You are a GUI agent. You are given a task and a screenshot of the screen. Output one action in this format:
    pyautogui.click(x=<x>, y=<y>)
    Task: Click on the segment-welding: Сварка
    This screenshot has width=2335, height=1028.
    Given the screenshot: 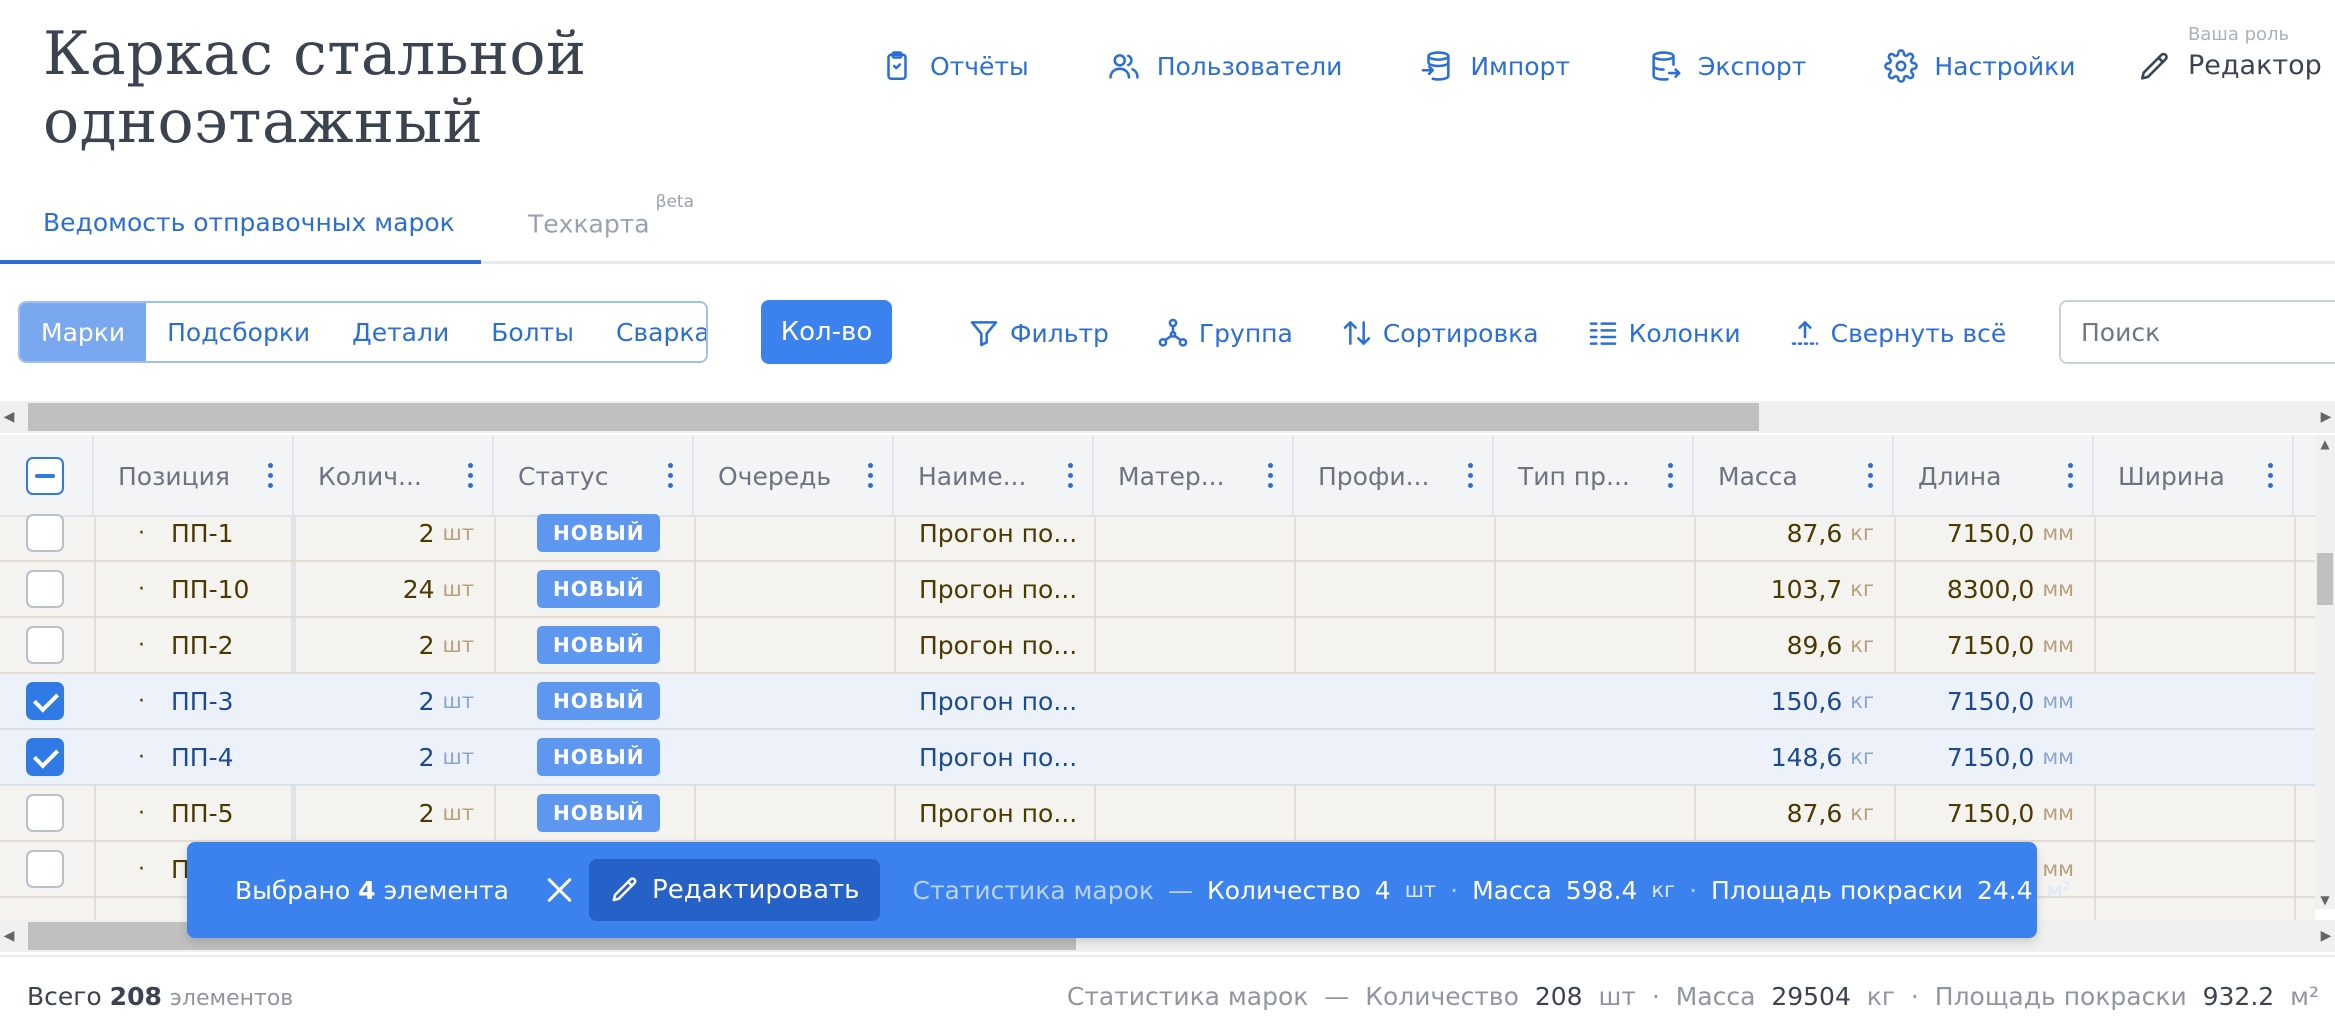 What is the action you would take?
    pyautogui.click(x=650, y=332)
    